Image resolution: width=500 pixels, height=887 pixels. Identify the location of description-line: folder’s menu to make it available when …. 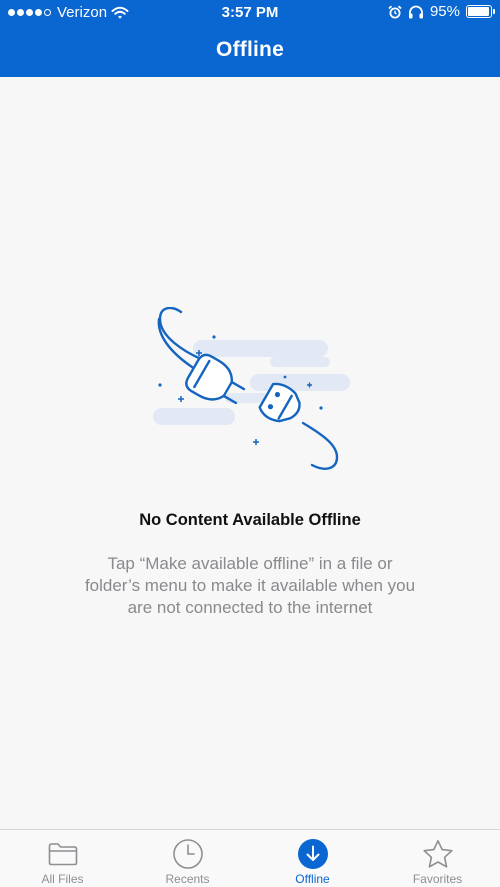
(250, 585).